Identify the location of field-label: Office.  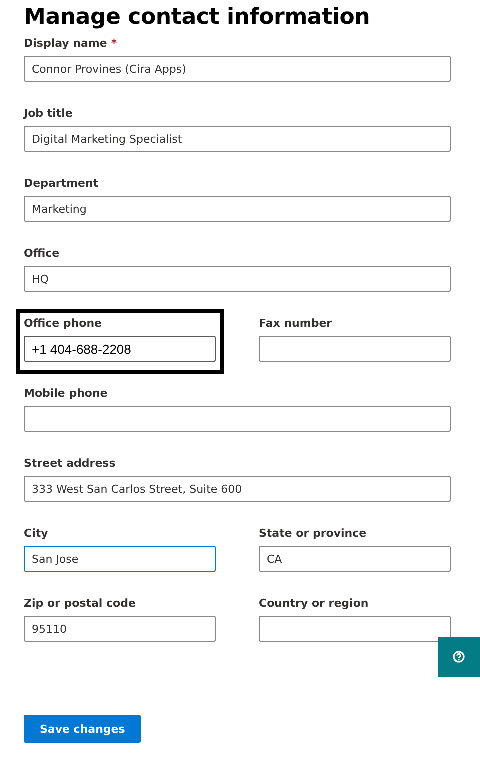
(42, 253).